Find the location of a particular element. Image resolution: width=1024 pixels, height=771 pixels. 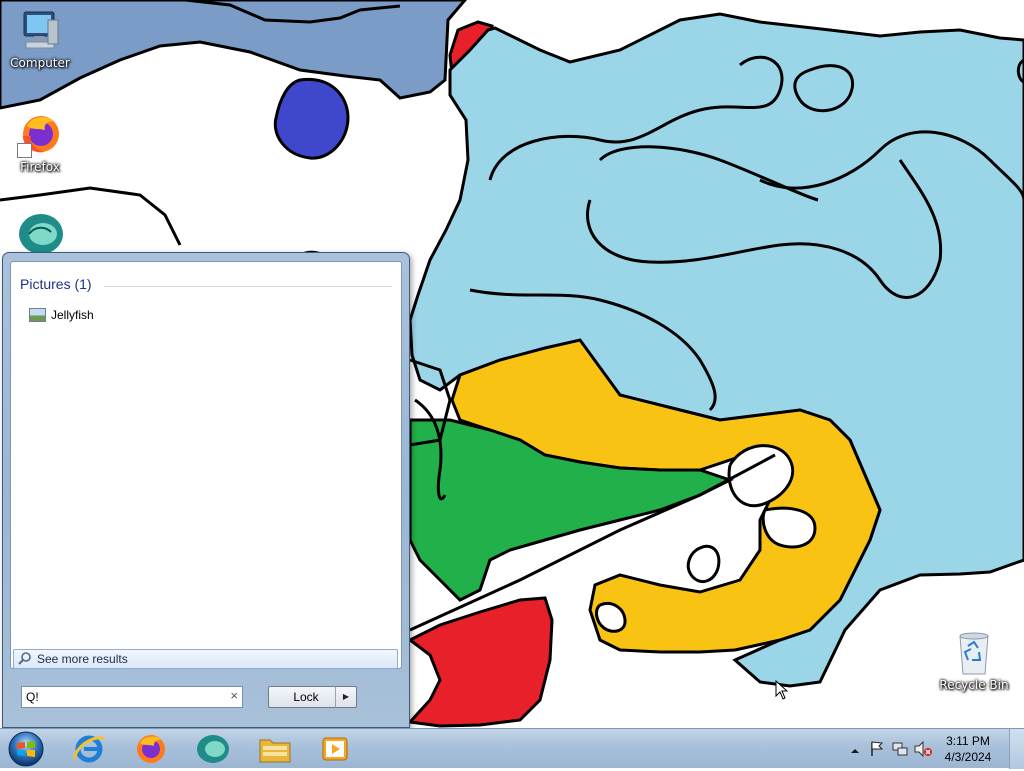

taskbar: 3:11 PM 4/3/2024 is located at coordinates (512, 748).